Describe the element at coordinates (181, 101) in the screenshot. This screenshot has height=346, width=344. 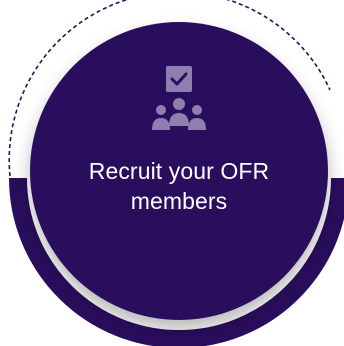
I see `team-checkbox-icon` at that location.